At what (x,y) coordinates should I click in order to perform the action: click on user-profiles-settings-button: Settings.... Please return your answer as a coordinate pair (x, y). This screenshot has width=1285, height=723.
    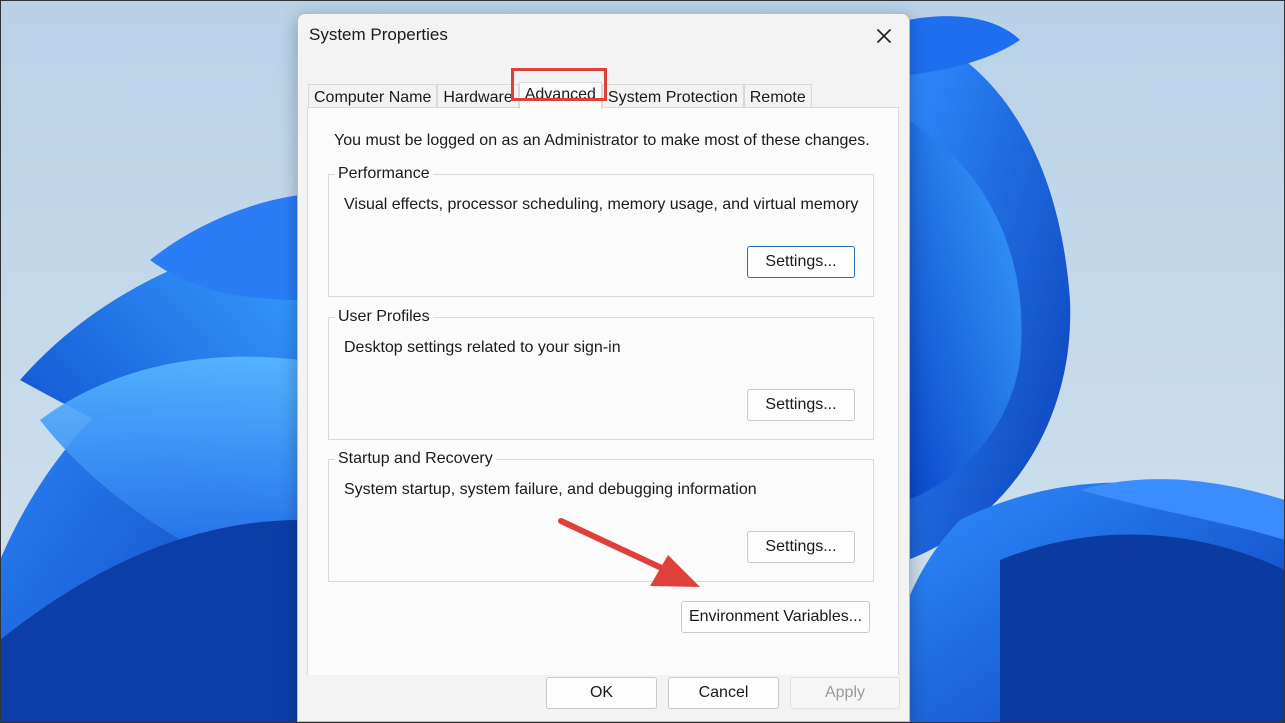
    Looking at the image, I should click on (801, 405).